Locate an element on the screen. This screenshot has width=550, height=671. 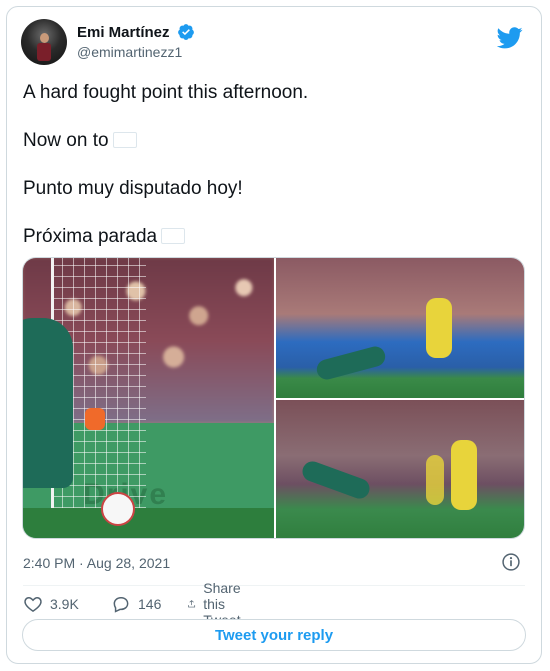
handle: @emimartinezz1 is located at coordinates (136, 52).